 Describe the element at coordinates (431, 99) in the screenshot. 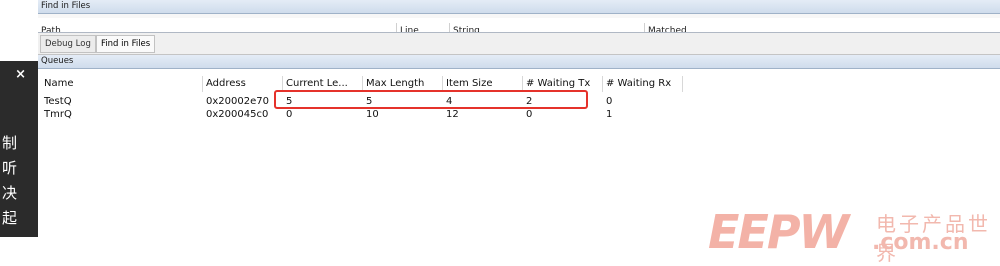

I see `highlight-box` at that location.